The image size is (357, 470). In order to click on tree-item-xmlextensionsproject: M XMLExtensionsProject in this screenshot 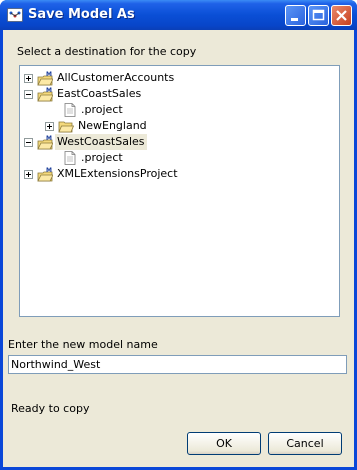, I will do `click(170, 174)`.